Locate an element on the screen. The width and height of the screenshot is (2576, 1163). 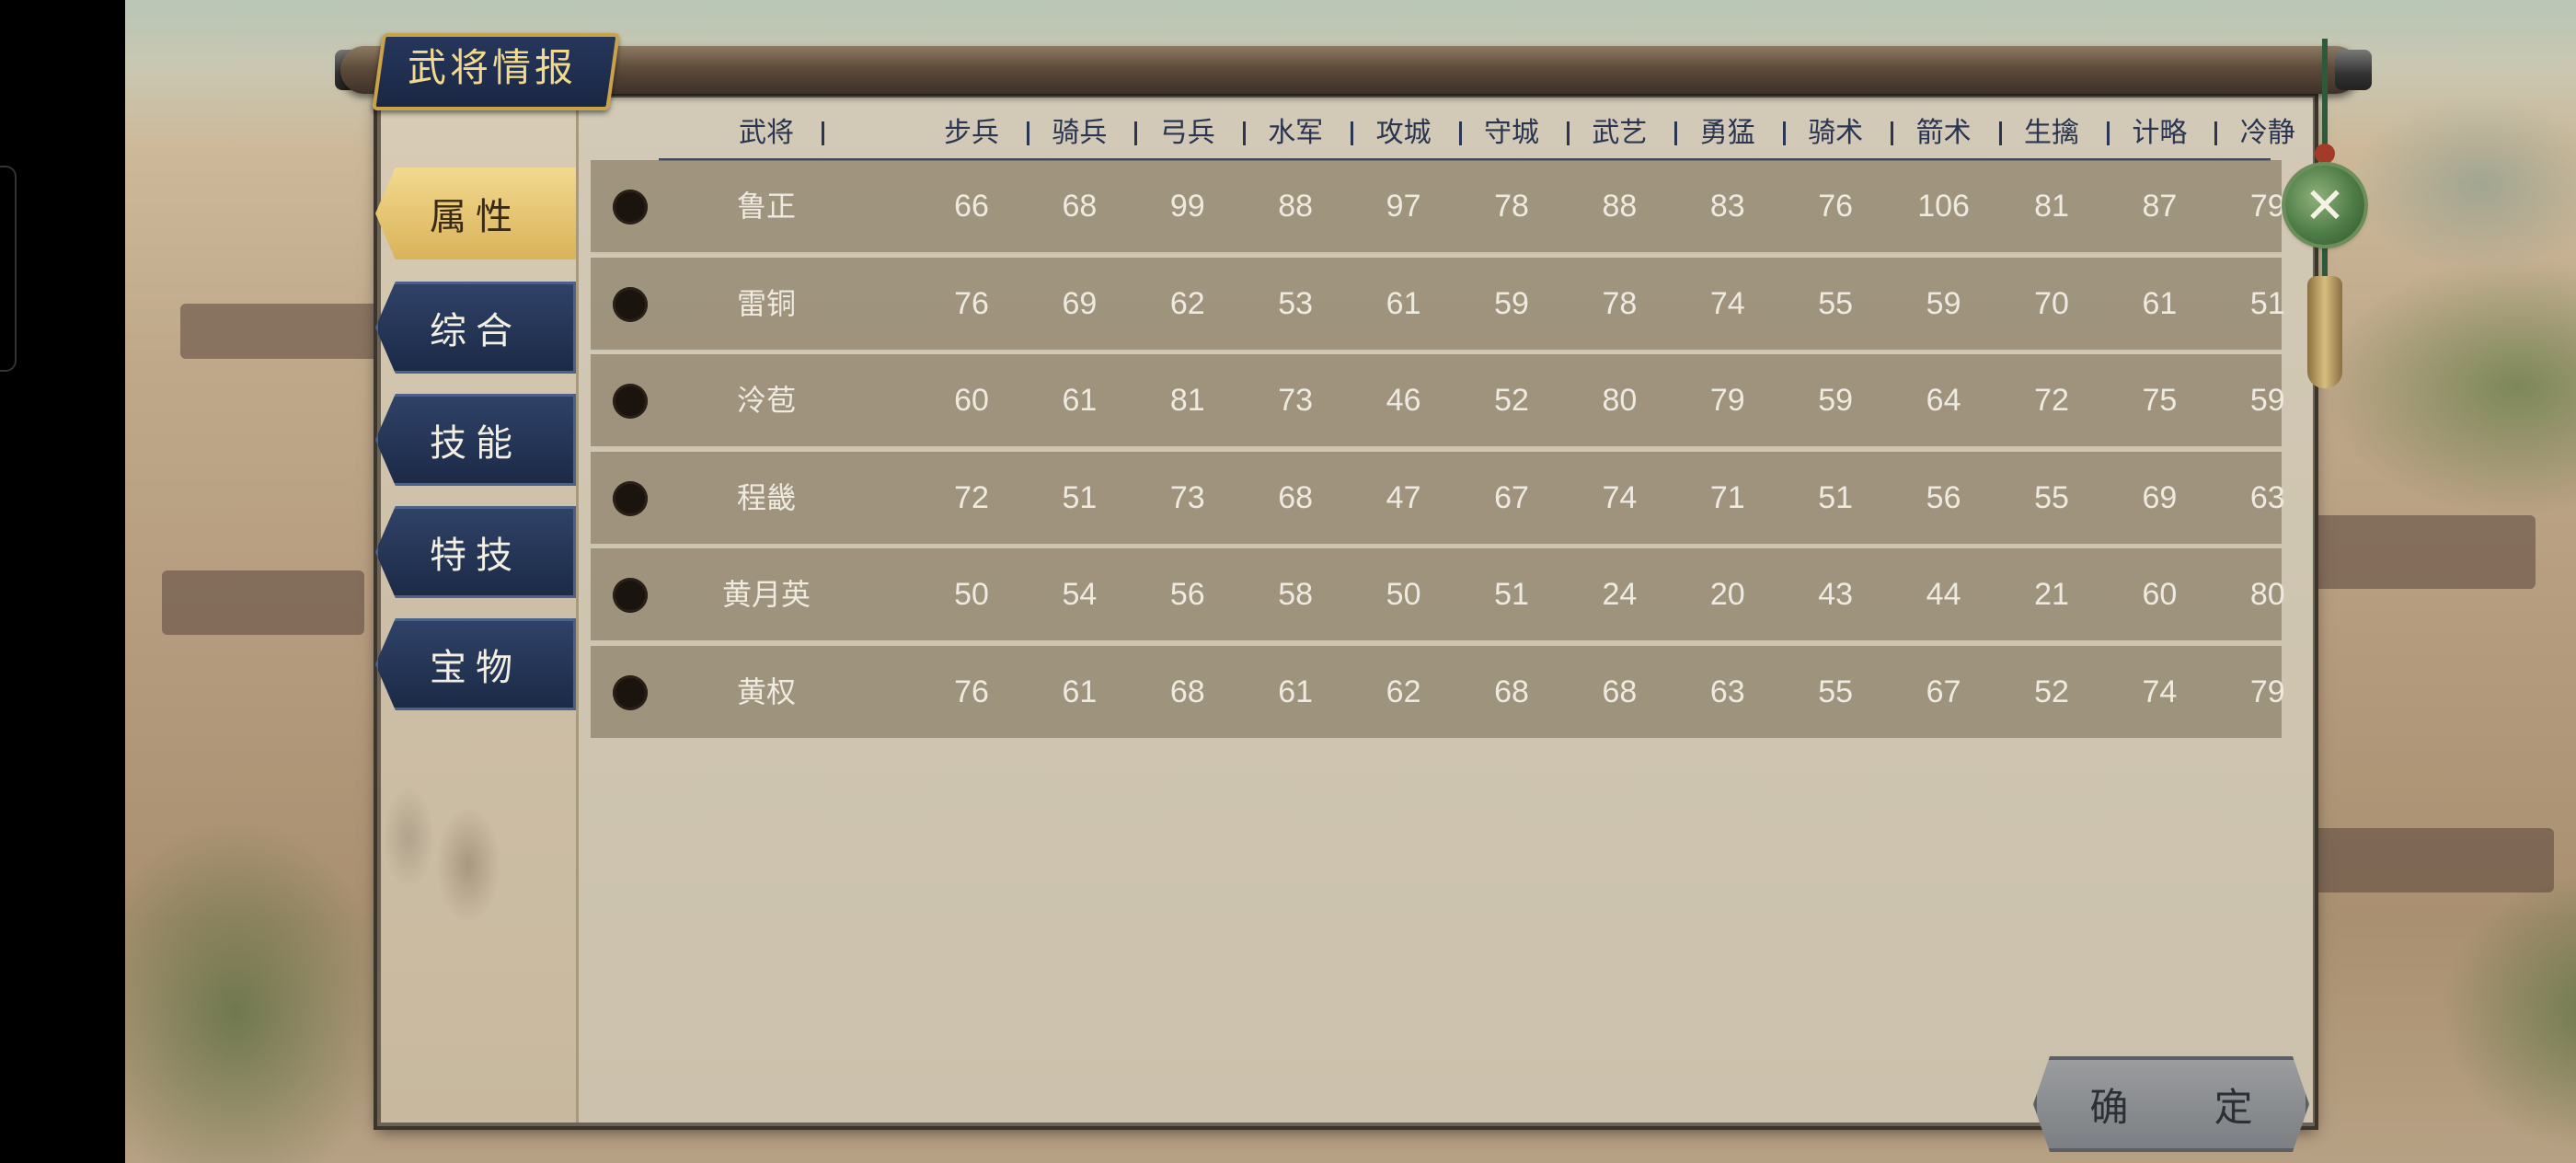
stat-value: 81 is located at coordinates (2051, 206).